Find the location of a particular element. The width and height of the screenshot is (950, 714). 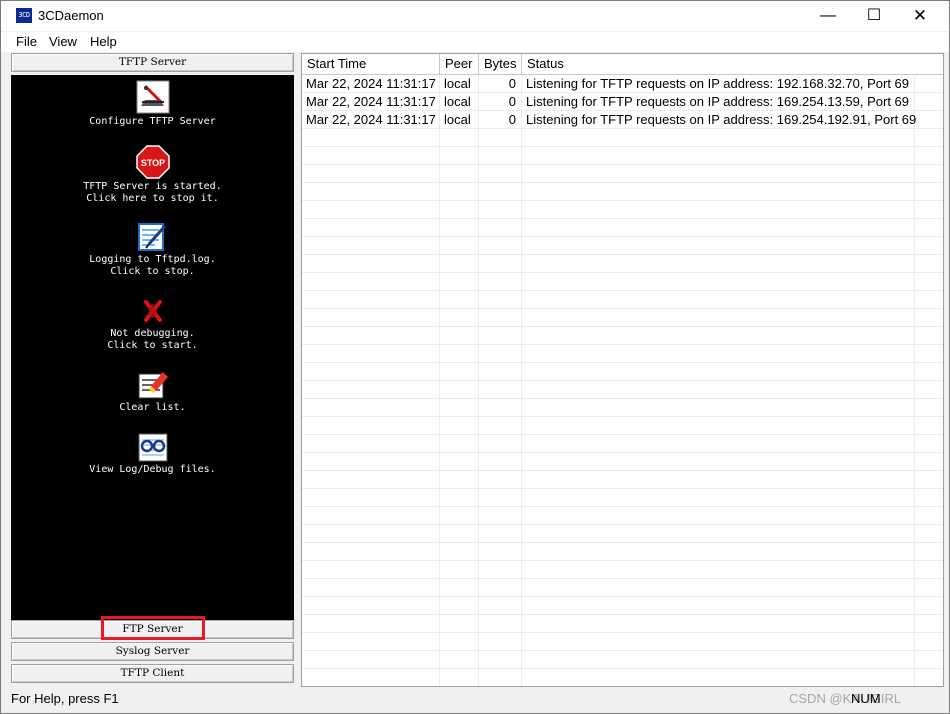

syslog-server-tab: Syslog Server is located at coordinates (152, 651).